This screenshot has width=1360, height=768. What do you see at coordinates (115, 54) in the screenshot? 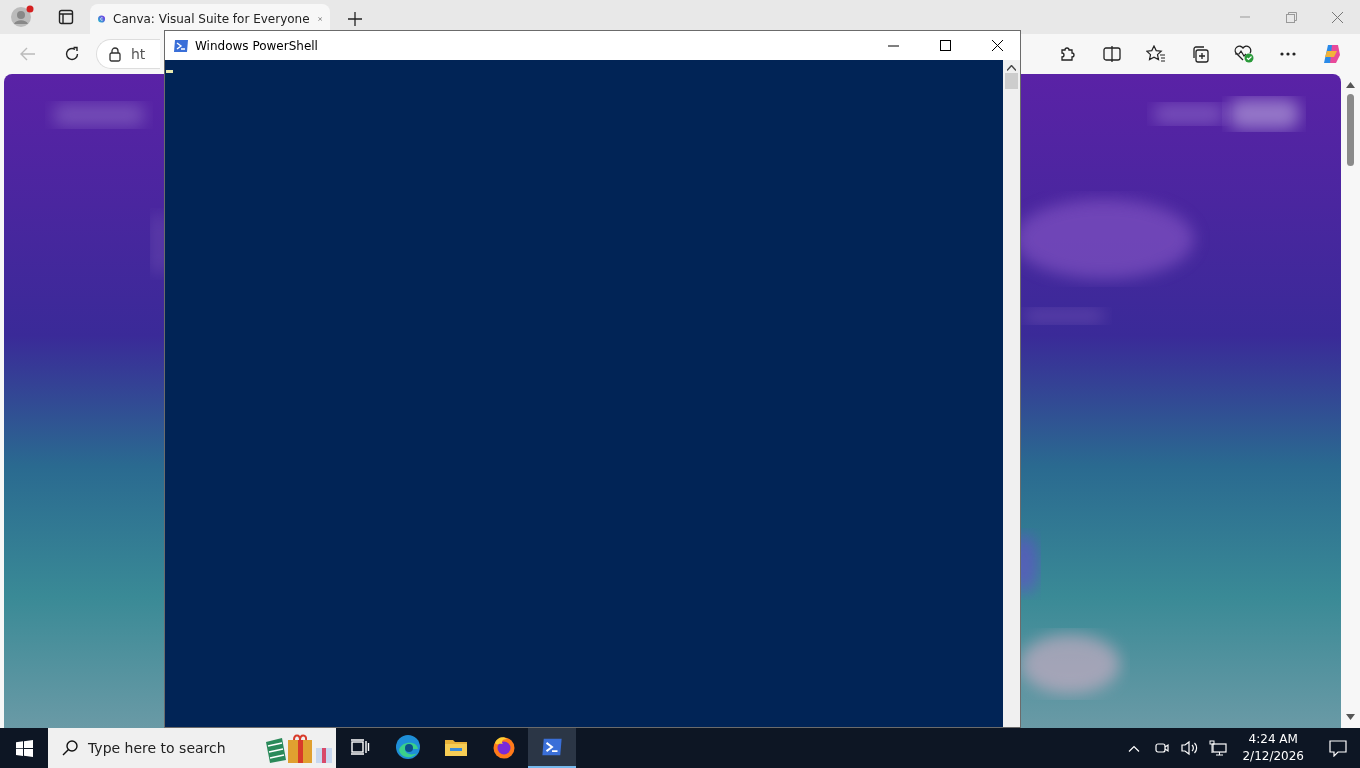
I see `lock-icon` at bounding box center [115, 54].